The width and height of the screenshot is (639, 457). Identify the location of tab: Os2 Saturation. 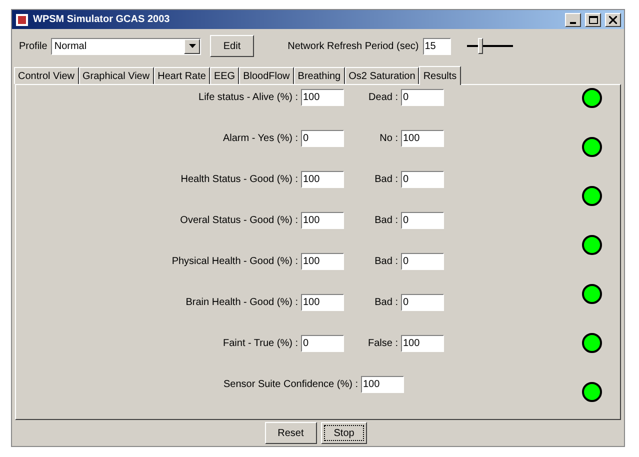
(382, 75).